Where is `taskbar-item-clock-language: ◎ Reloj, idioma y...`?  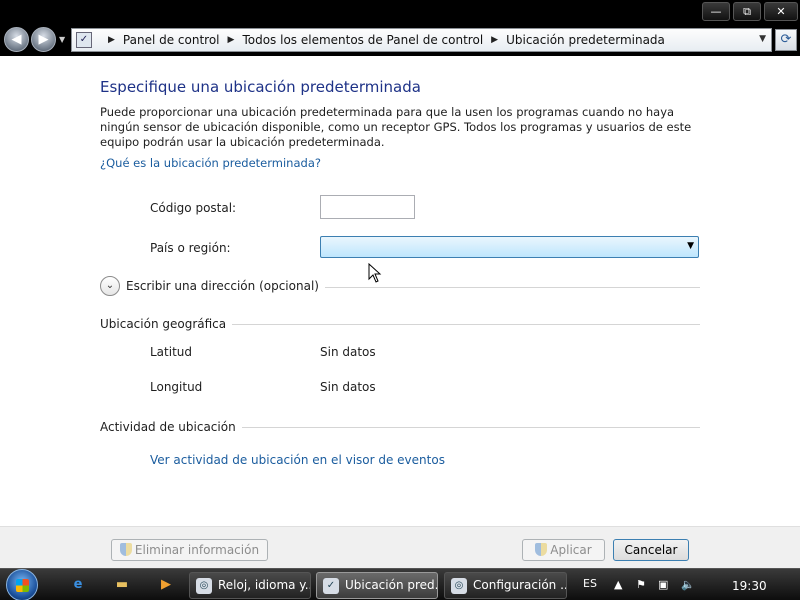 taskbar-item-clock-language: ◎ Reloj, idioma y... is located at coordinates (250, 585).